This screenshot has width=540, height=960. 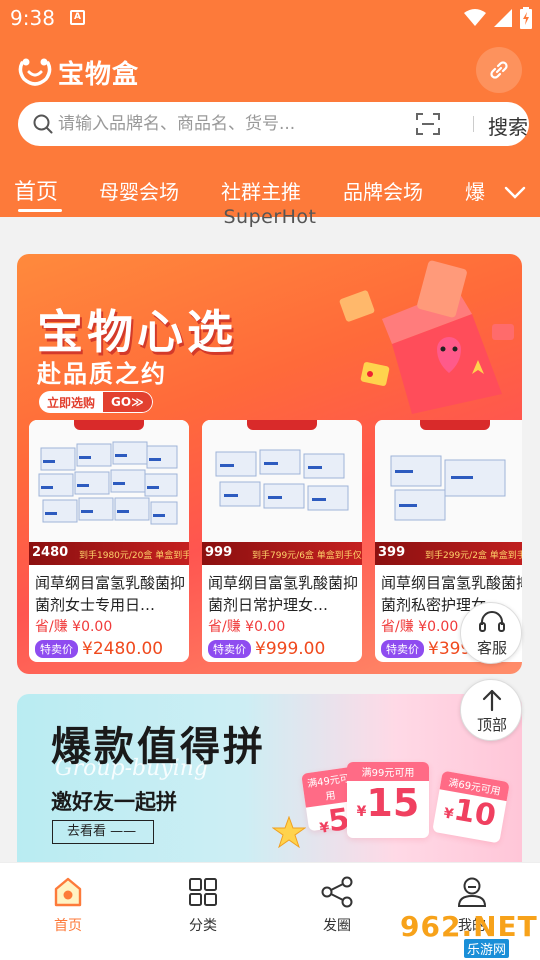 I want to click on search-bar: 搜索, so click(x=273, y=124).